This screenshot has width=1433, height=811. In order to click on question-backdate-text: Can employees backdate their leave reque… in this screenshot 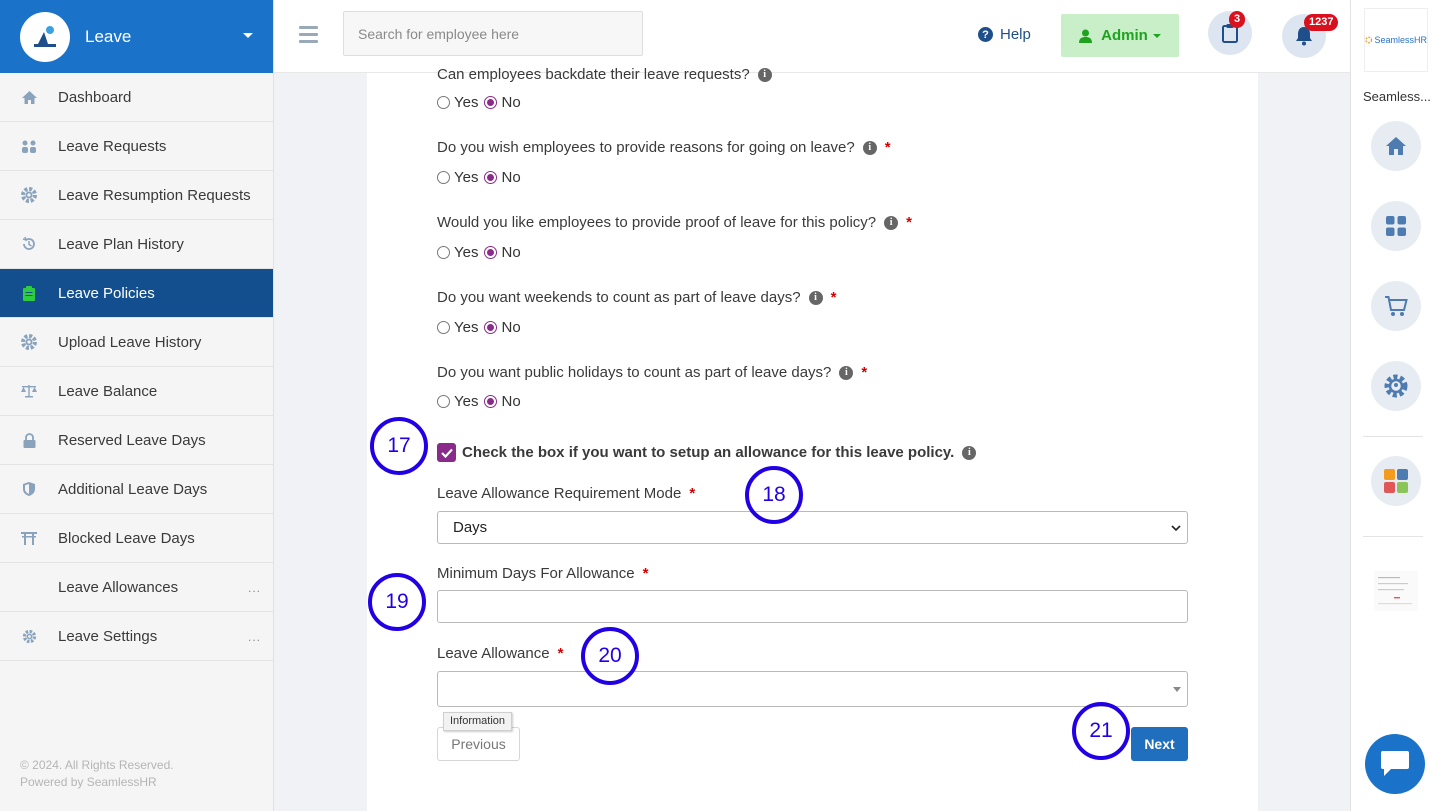, I will do `click(593, 74)`.